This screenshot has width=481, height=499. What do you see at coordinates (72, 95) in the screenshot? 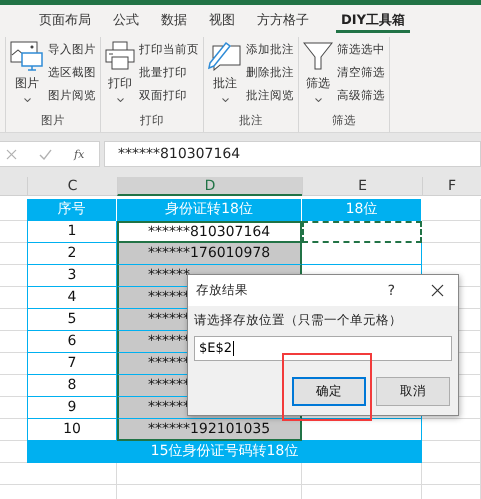
I see `ribbon-command: 图片阅览` at bounding box center [72, 95].